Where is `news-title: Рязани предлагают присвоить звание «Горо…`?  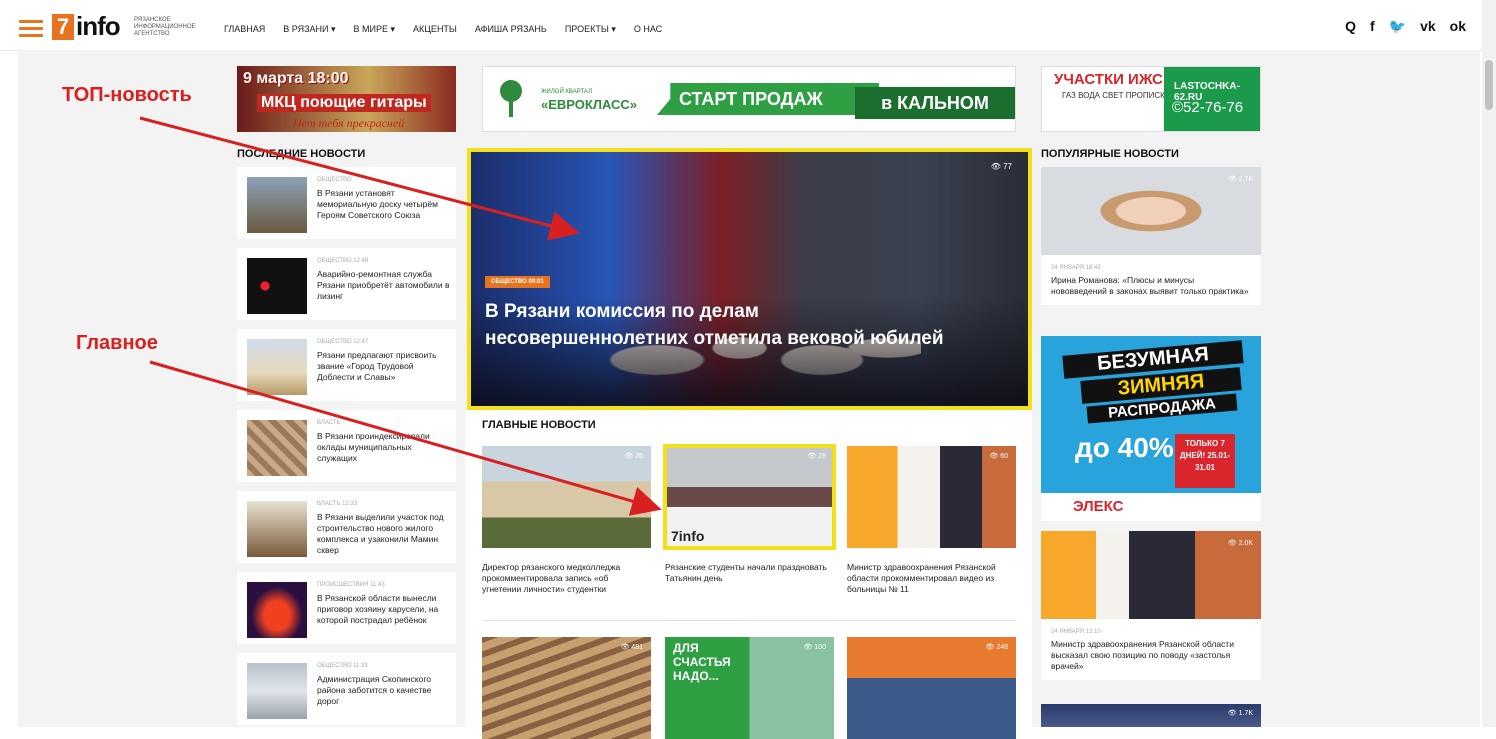
news-title: Рязани предлагают присвоить звание «Горо… is located at coordinates (377, 366).